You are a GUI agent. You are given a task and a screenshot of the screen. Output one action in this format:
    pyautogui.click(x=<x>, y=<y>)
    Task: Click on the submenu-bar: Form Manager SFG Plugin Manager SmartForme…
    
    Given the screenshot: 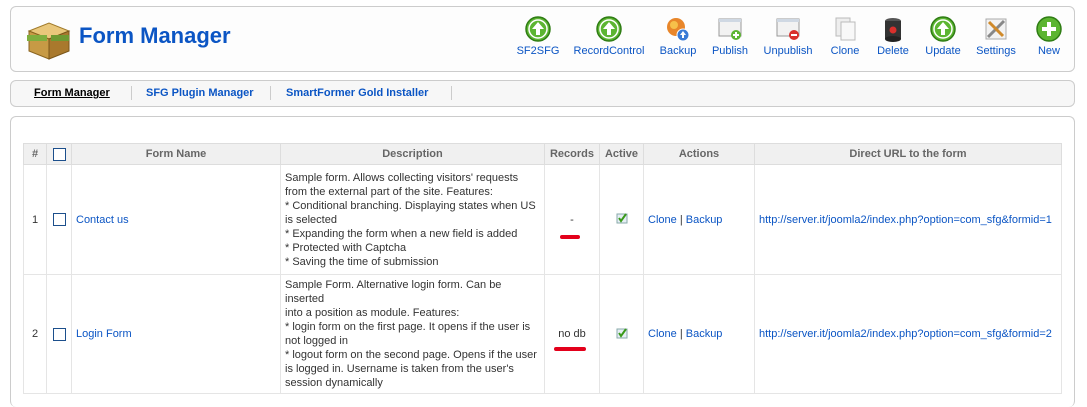 What is the action you would take?
    pyautogui.click(x=542, y=93)
    